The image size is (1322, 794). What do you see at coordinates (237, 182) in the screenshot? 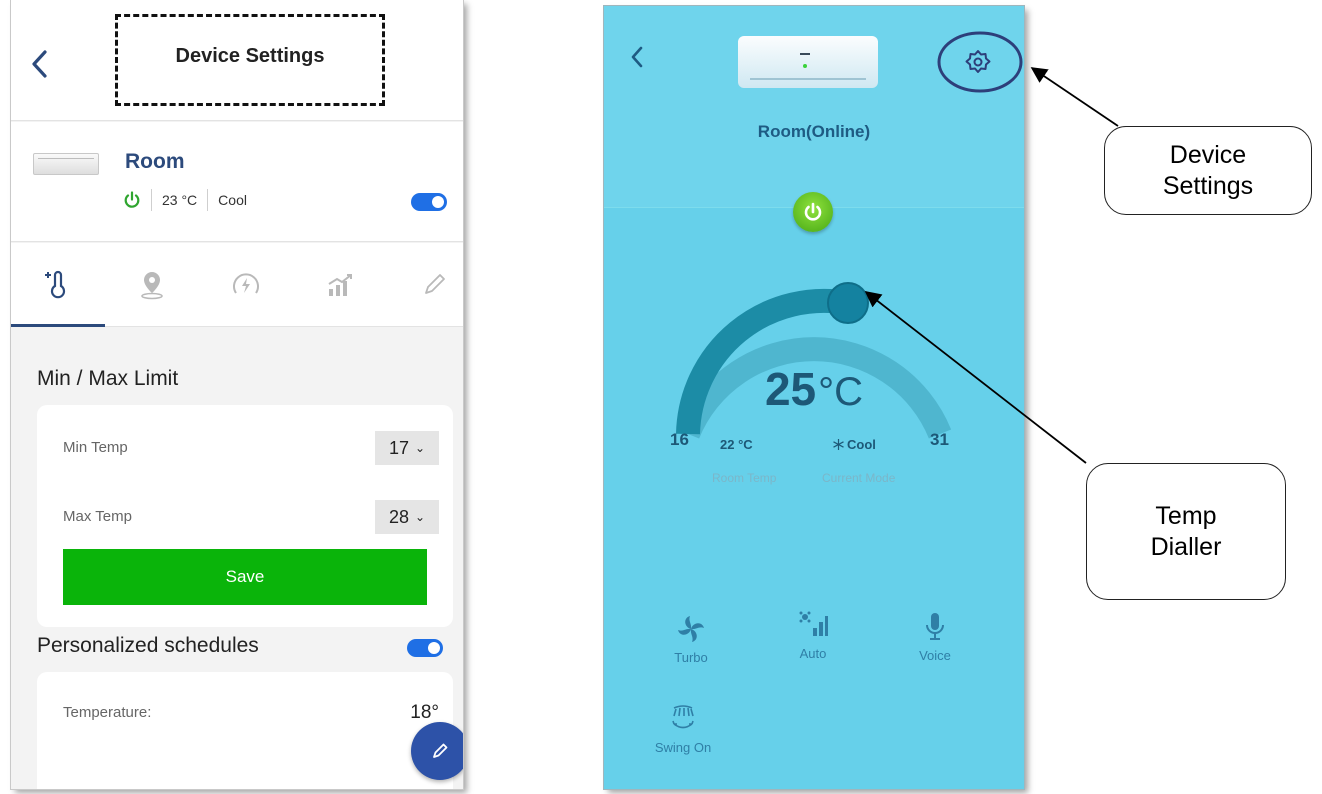
I see `device-summary: Room 23 °C Cool` at bounding box center [237, 182].